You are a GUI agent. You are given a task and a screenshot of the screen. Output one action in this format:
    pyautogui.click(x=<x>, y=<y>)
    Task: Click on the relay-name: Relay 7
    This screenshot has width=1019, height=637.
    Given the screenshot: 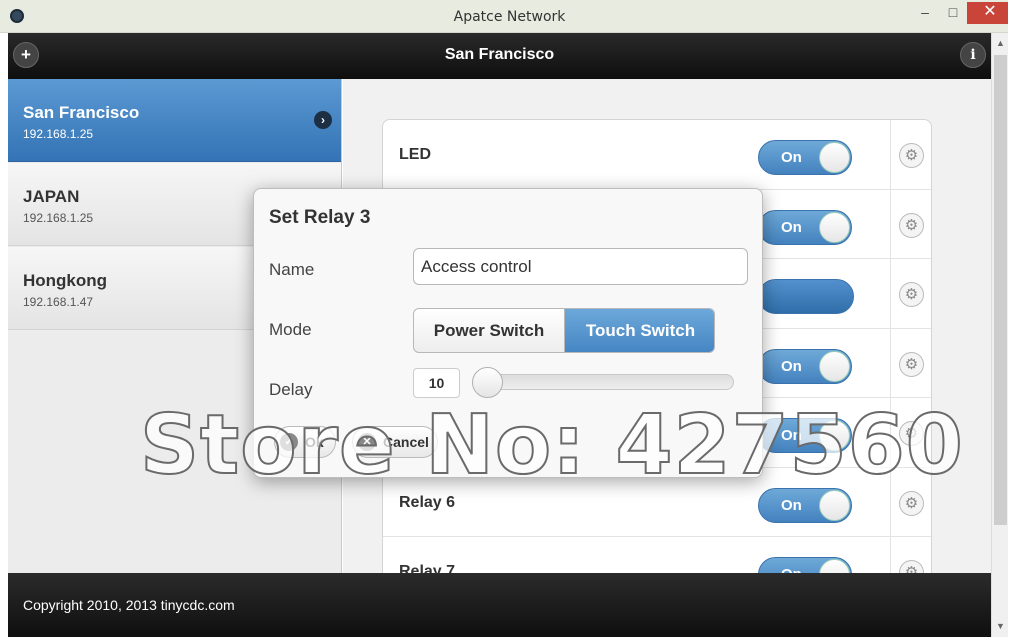 What is the action you would take?
    pyautogui.click(x=427, y=568)
    